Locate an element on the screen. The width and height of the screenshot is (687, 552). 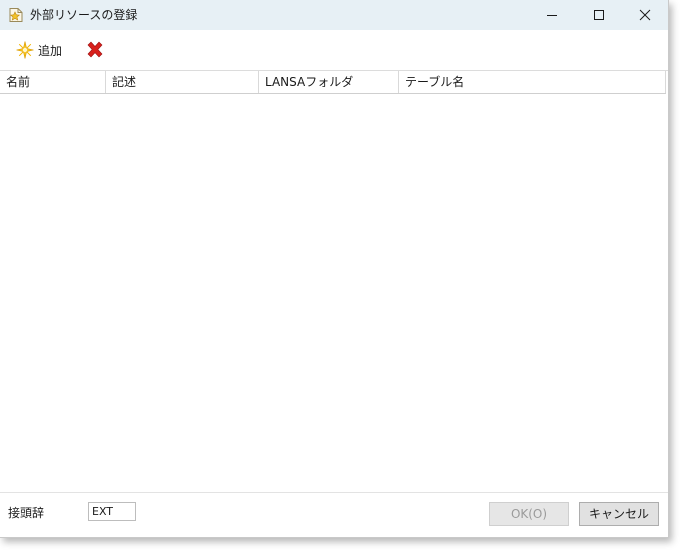
delete-button is located at coordinates (95, 50).